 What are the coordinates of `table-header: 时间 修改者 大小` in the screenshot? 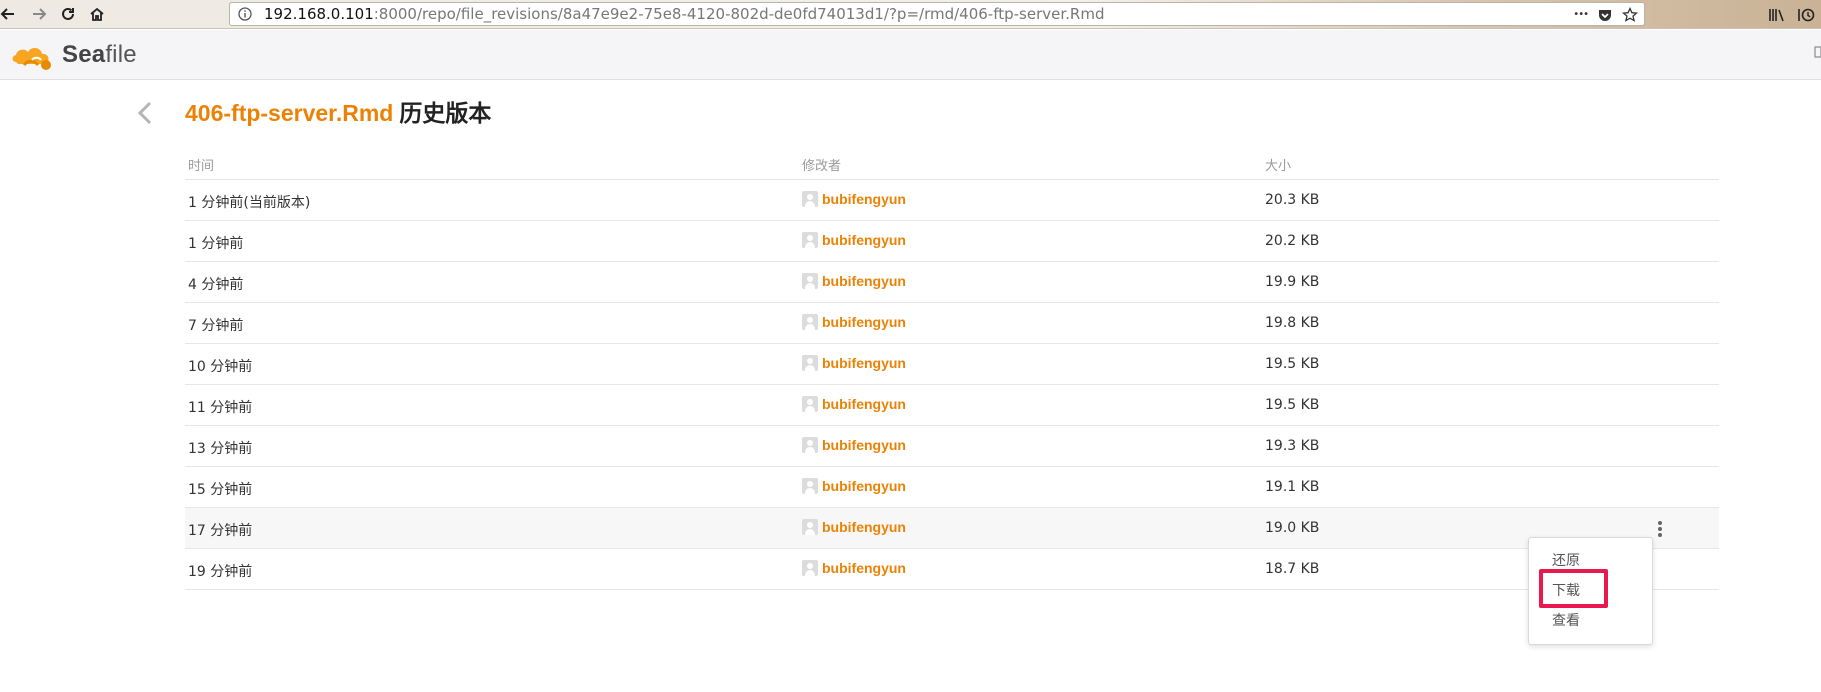 It's located at (952, 161).